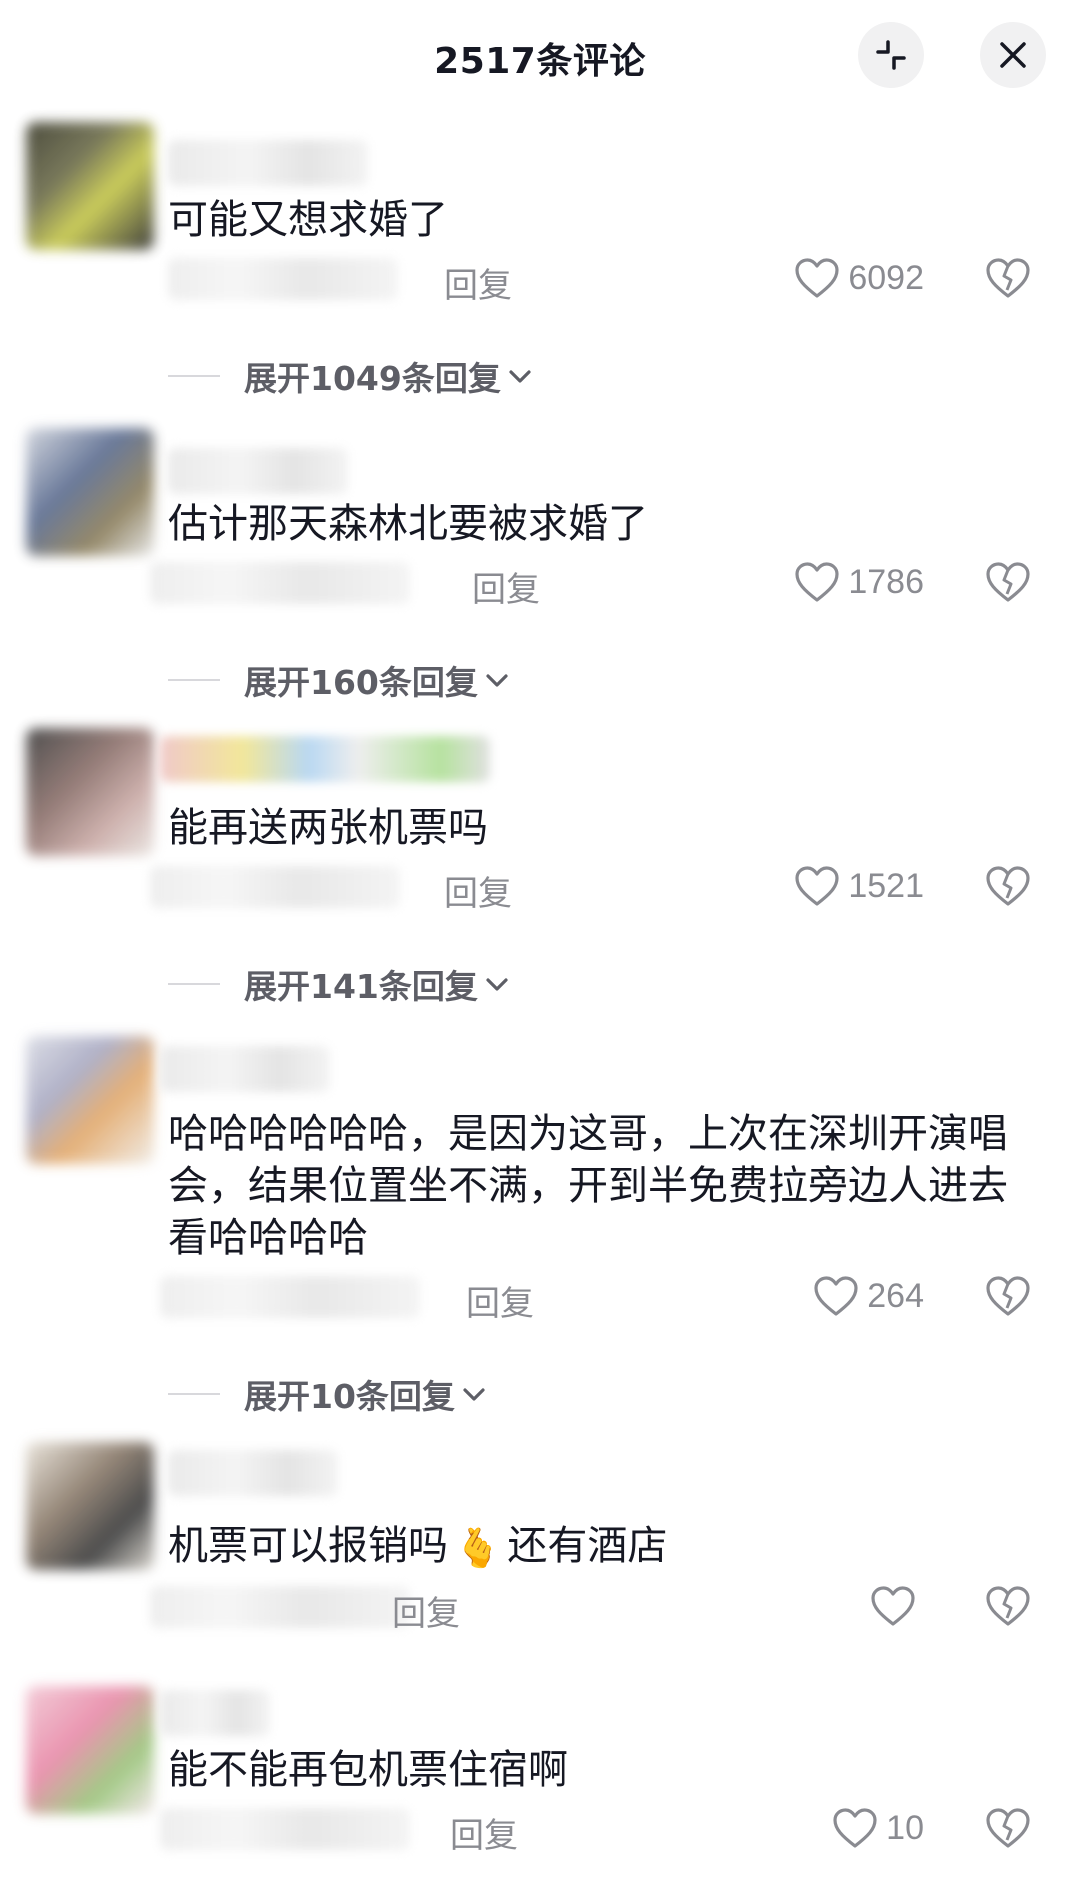 The height and width of the screenshot is (1898, 1080). Describe the element at coordinates (349, 1396) in the screenshot. I see `expand-replies-label: 展开10条回复` at that location.